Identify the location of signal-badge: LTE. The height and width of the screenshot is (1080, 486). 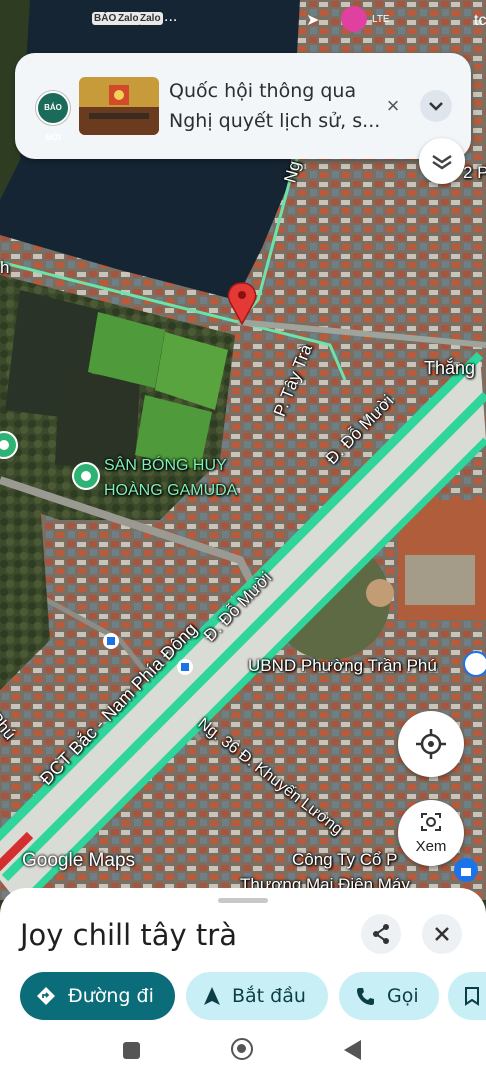
(381, 19).